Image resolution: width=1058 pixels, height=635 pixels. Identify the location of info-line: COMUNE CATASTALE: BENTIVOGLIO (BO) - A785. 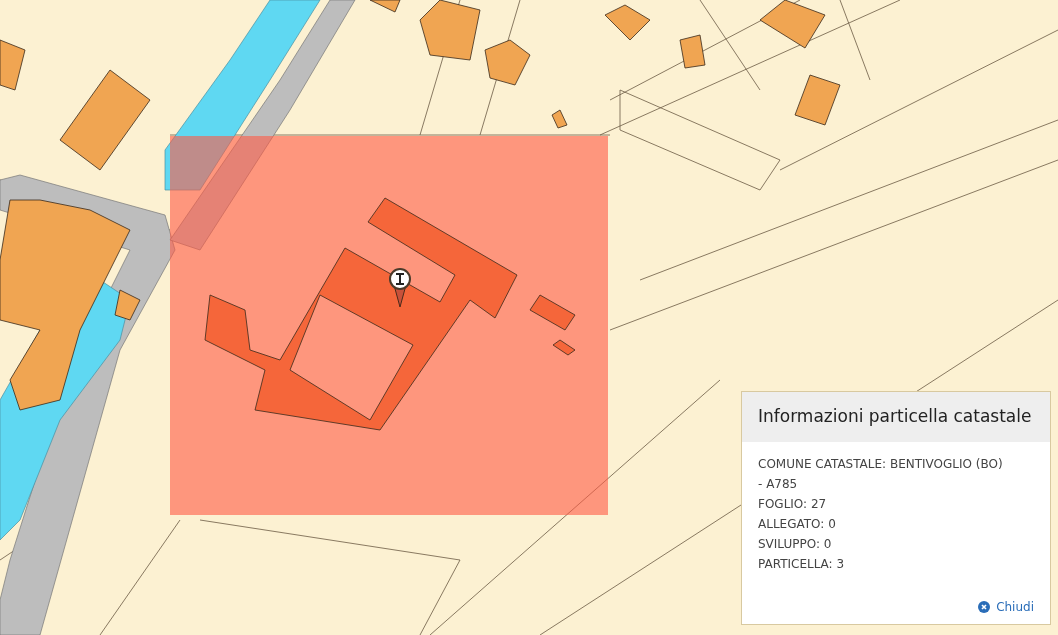
(881, 474).